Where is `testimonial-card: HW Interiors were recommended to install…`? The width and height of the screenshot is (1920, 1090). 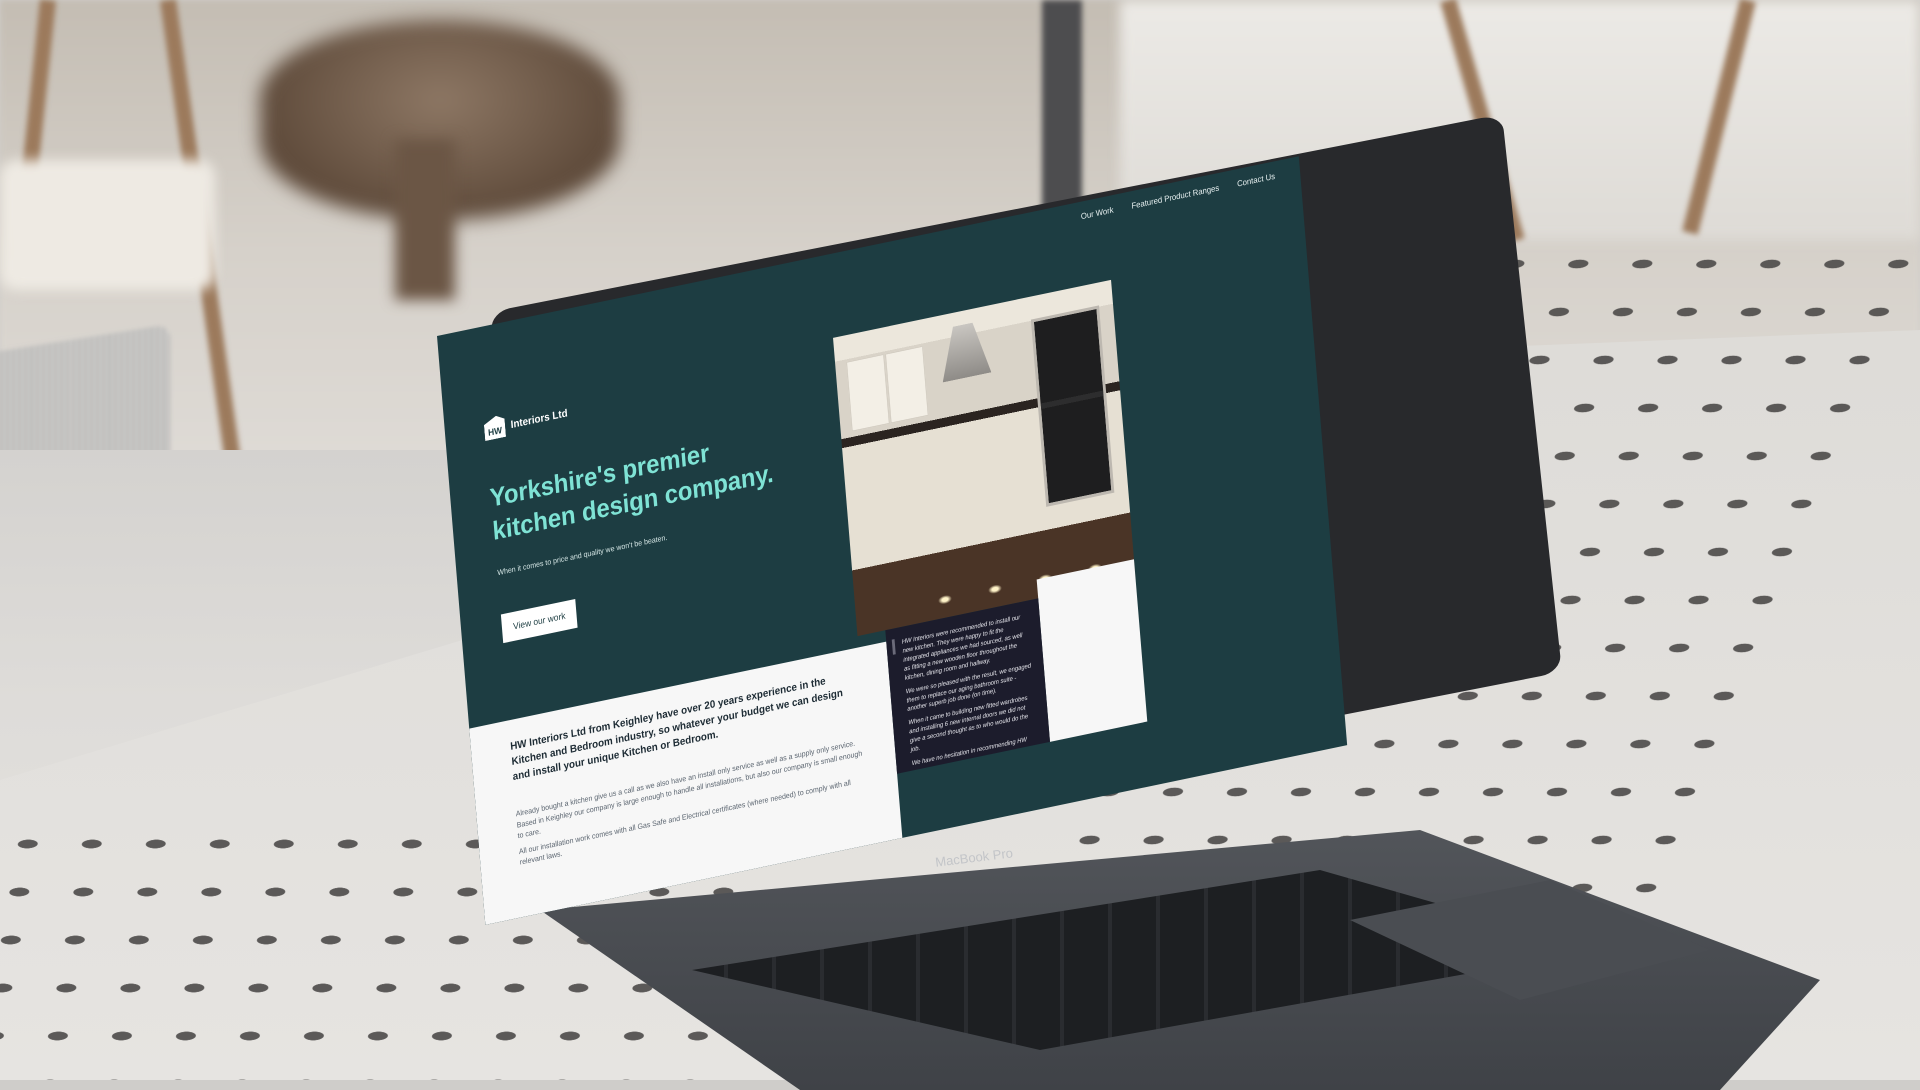 testimonial-card: HW Interiors were recommended to install… is located at coordinates (967, 686).